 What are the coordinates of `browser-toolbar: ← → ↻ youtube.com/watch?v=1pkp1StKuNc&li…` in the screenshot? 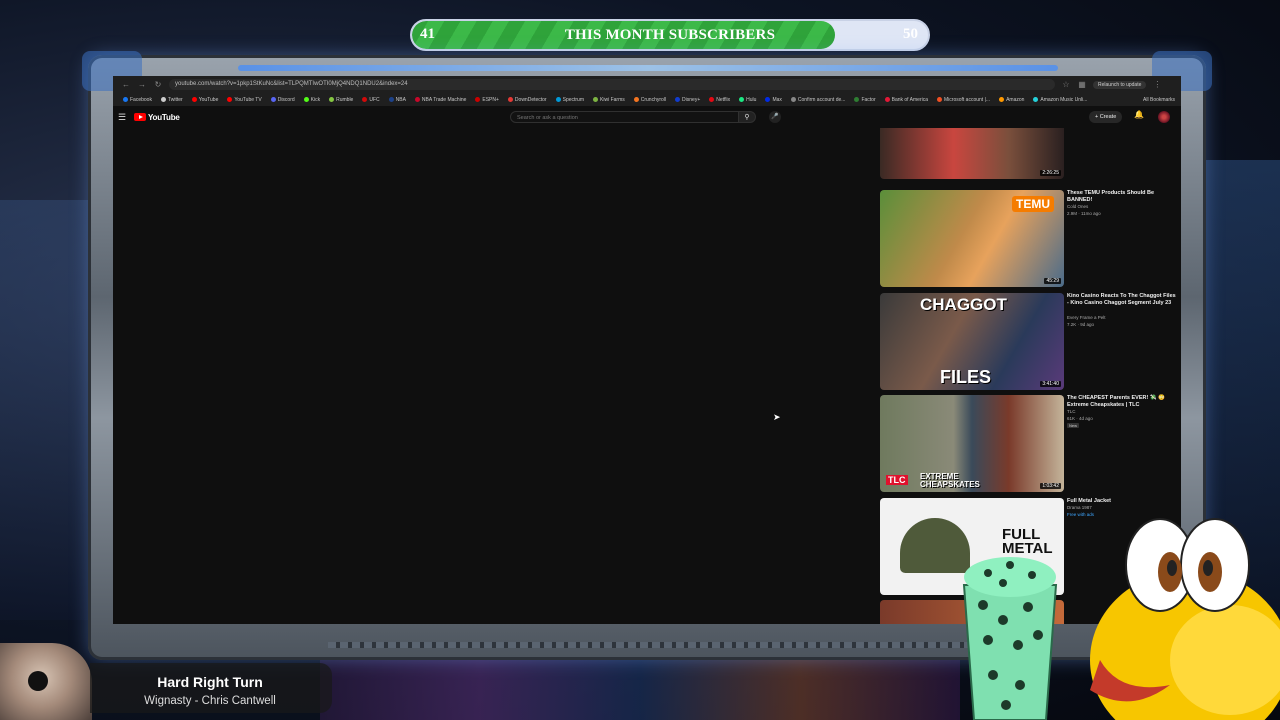 It's located at (647, 84).